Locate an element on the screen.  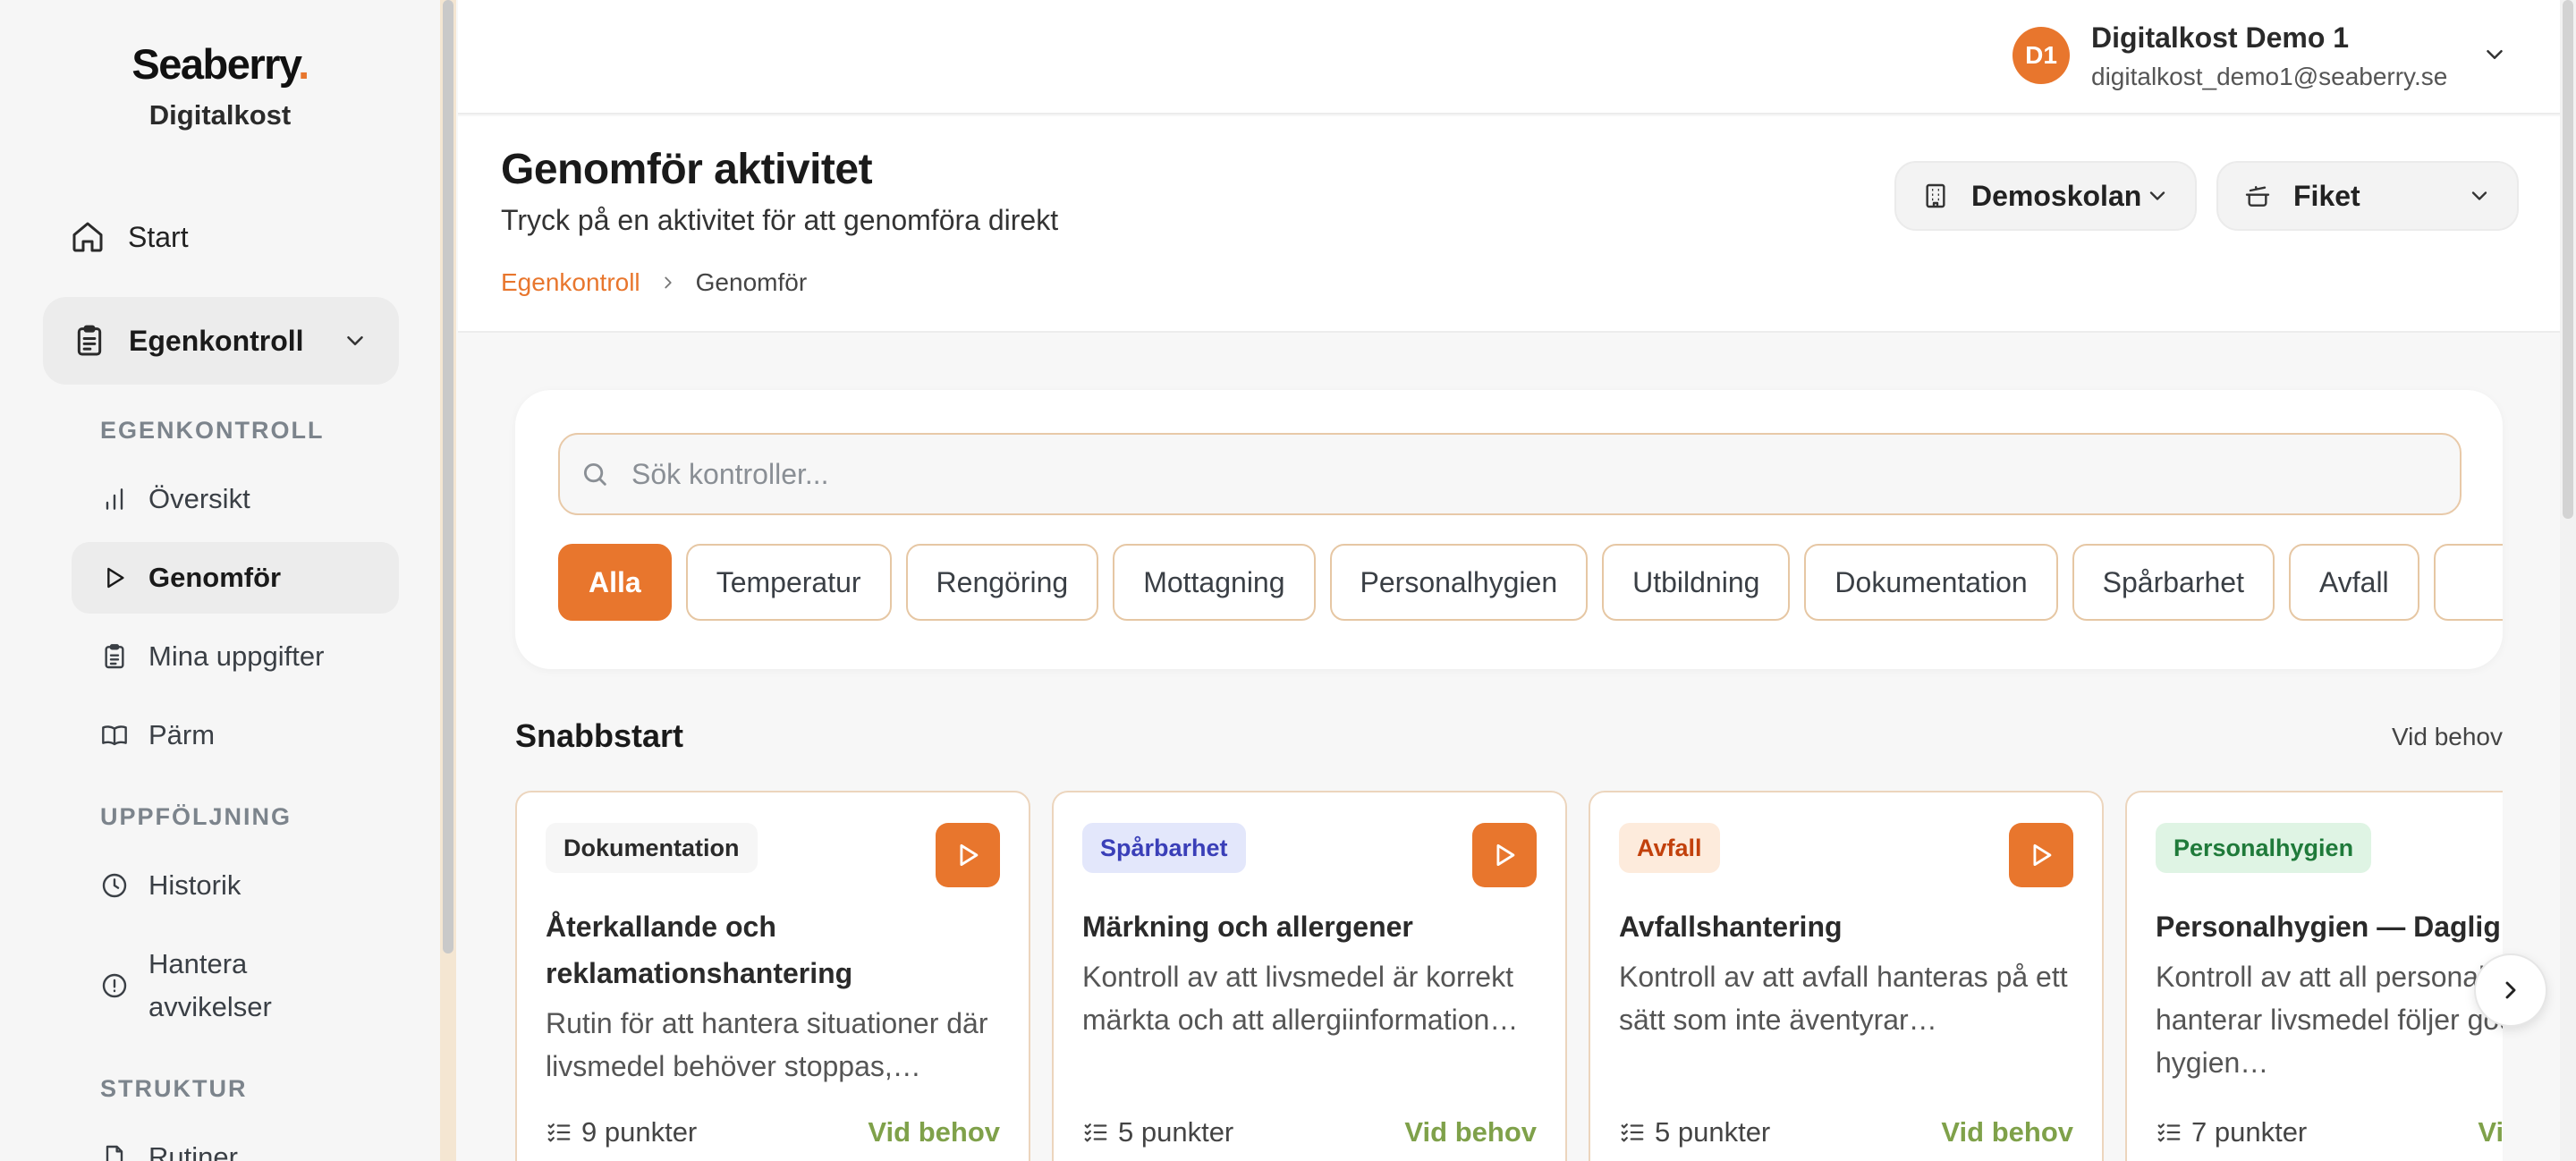
filter-chip-dokumentation: Dokumentation is located at coordinates (1931, 583).